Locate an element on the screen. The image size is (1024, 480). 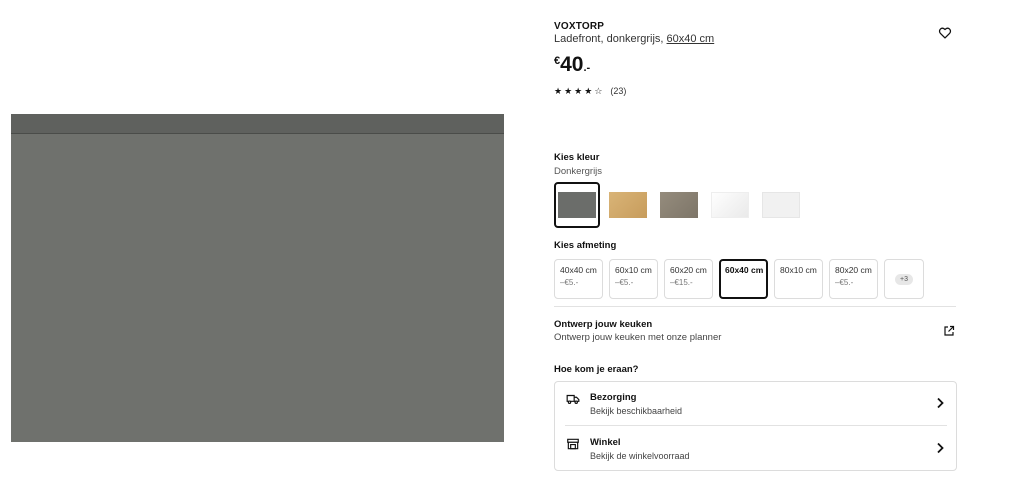
more-sizes-button: +3 is located at coordinates (904, 279).